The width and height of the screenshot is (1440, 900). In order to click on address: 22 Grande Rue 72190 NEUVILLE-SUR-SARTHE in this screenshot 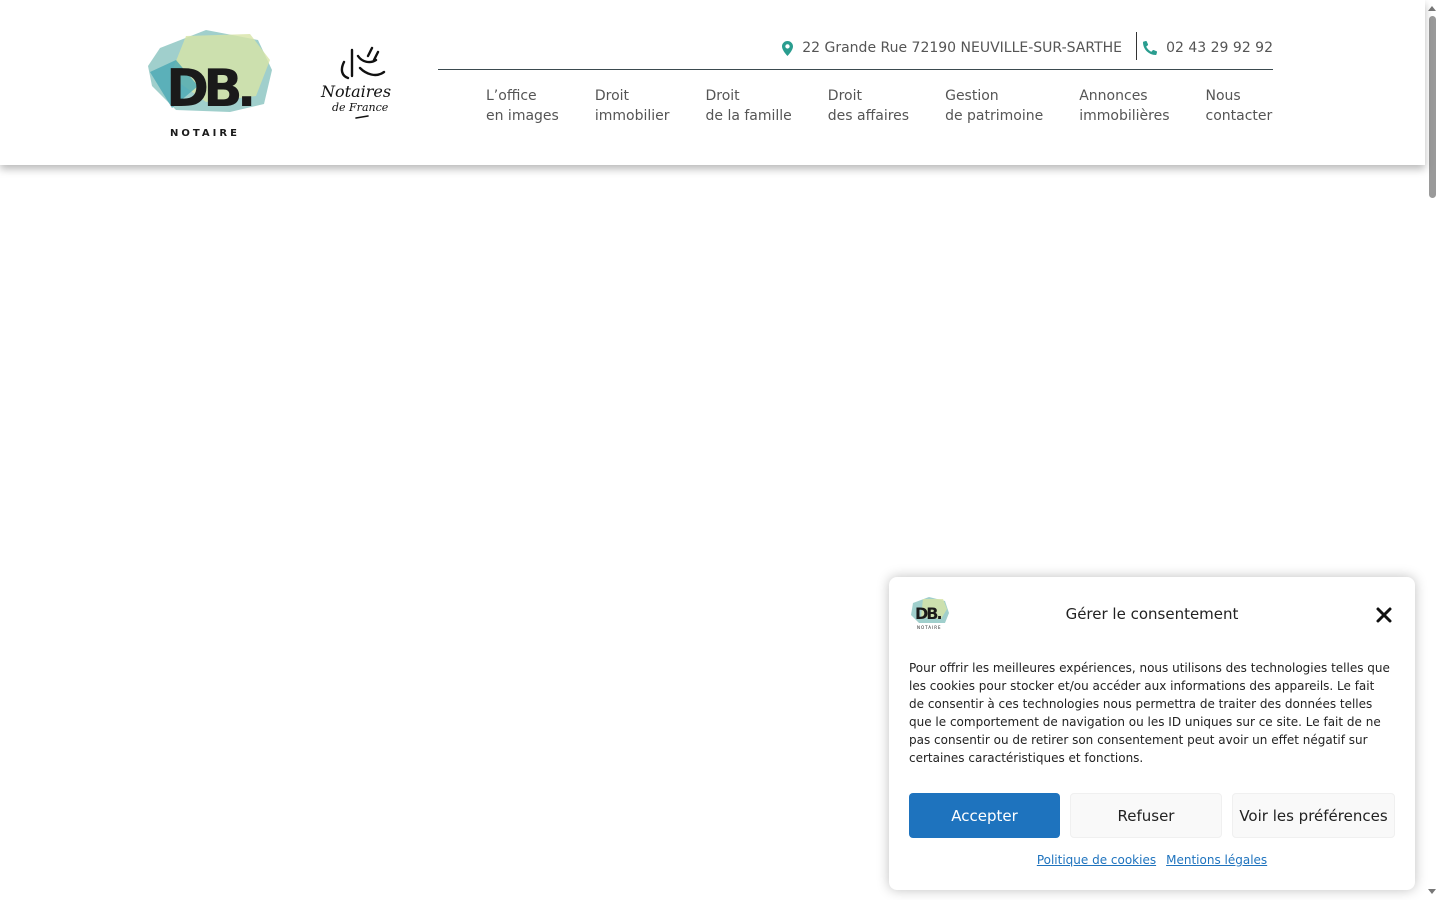, I will do `click(952, 48)`.